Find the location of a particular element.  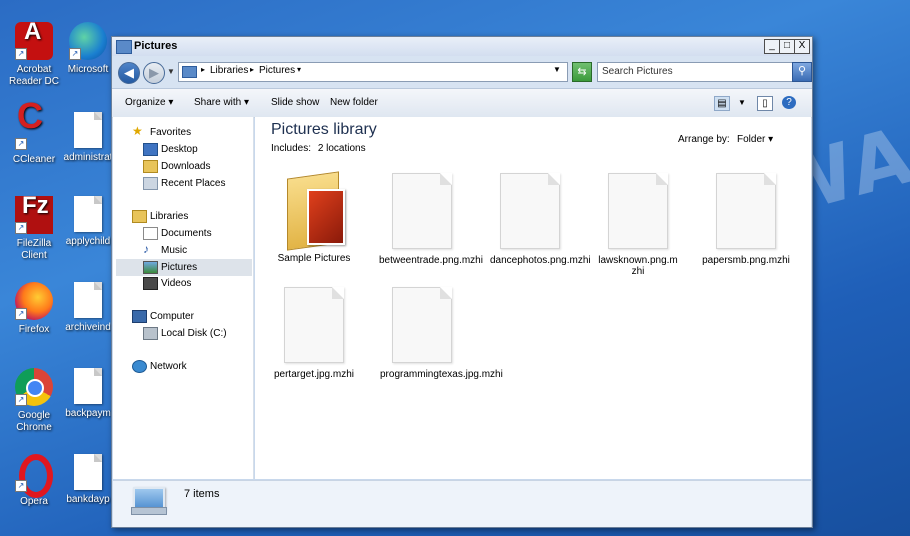

pictures-library-icon is located at coordinates (149, 501).